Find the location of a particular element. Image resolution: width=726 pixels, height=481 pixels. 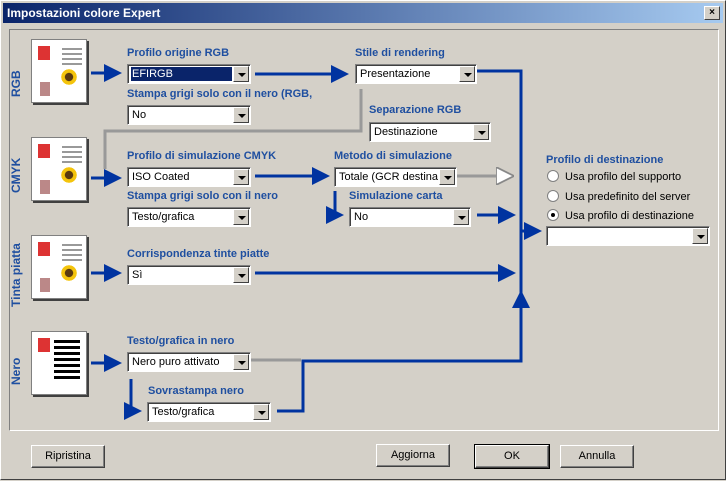

rgb-gray-black-select: No is located at coordinates (189, 115).